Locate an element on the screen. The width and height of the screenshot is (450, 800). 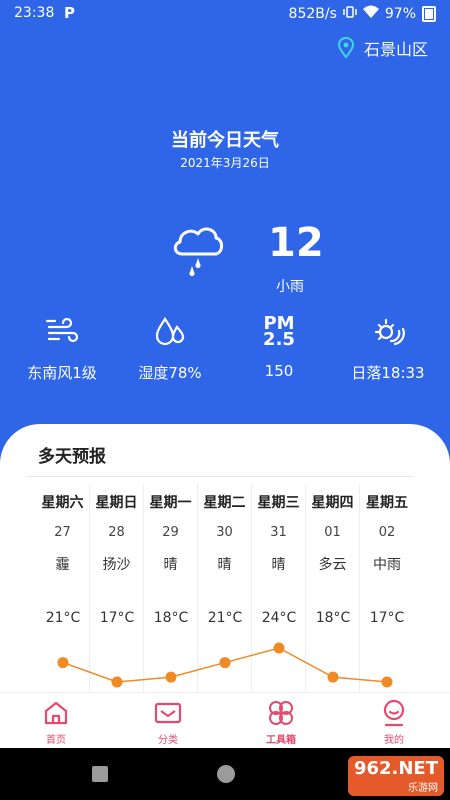
day-date: 27 is located at coordinates (62, 532).